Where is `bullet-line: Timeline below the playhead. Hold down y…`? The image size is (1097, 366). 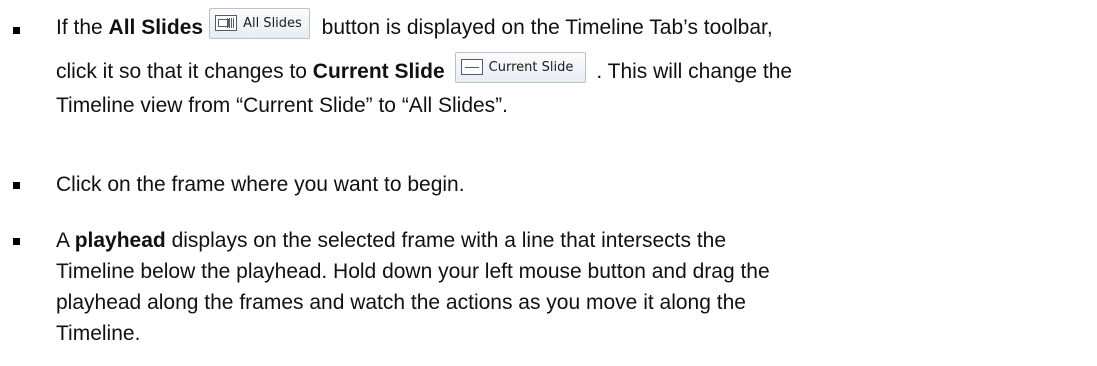
bullet-line: Timeline below the playhead. Hold down y… is located at coordinates (413, 271).